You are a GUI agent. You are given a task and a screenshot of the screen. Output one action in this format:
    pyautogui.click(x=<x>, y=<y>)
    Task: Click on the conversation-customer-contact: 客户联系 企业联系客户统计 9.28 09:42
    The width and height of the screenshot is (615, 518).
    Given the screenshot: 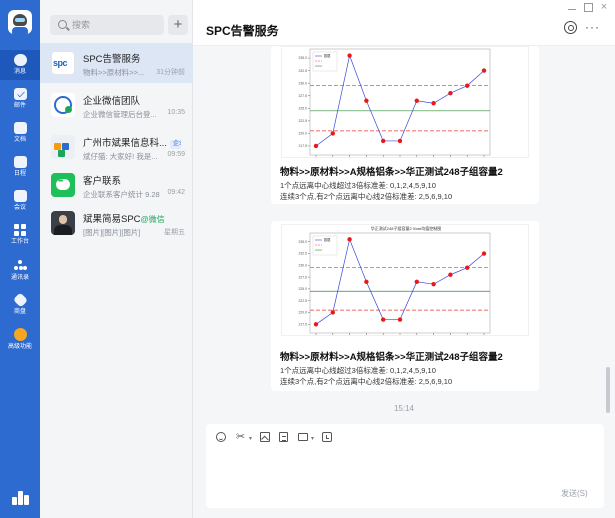 What is the action you would take?
    pyautogui.click(x=116, y=185)
    